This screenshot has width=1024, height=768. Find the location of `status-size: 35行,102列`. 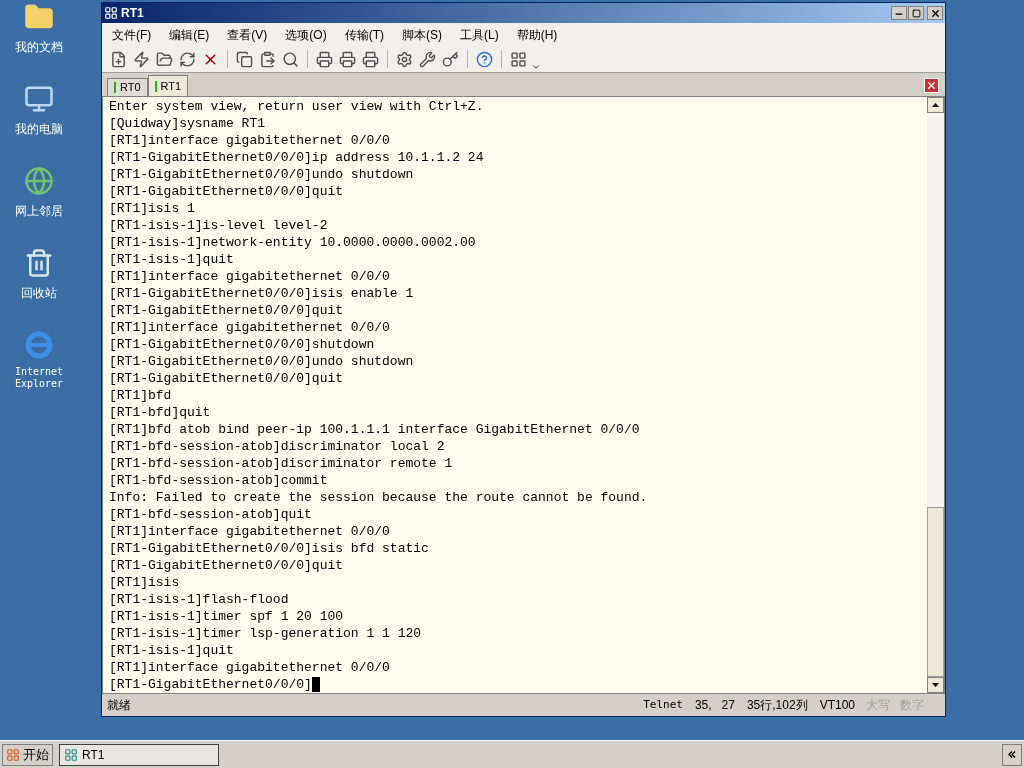

status-size: 35行,102列 is located at coordinates (777, 705).